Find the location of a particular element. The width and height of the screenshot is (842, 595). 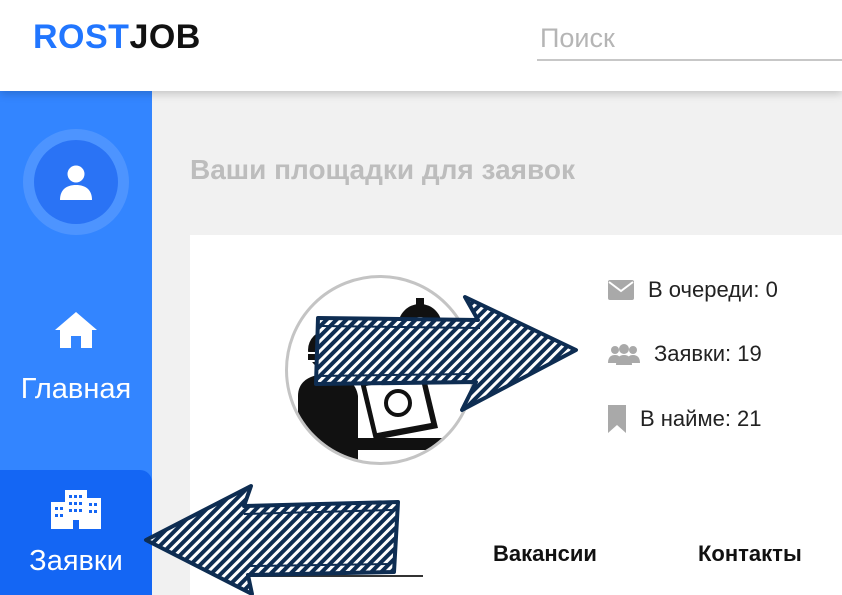

tab-contacts: Контакты is located at coordinates (750, 554).